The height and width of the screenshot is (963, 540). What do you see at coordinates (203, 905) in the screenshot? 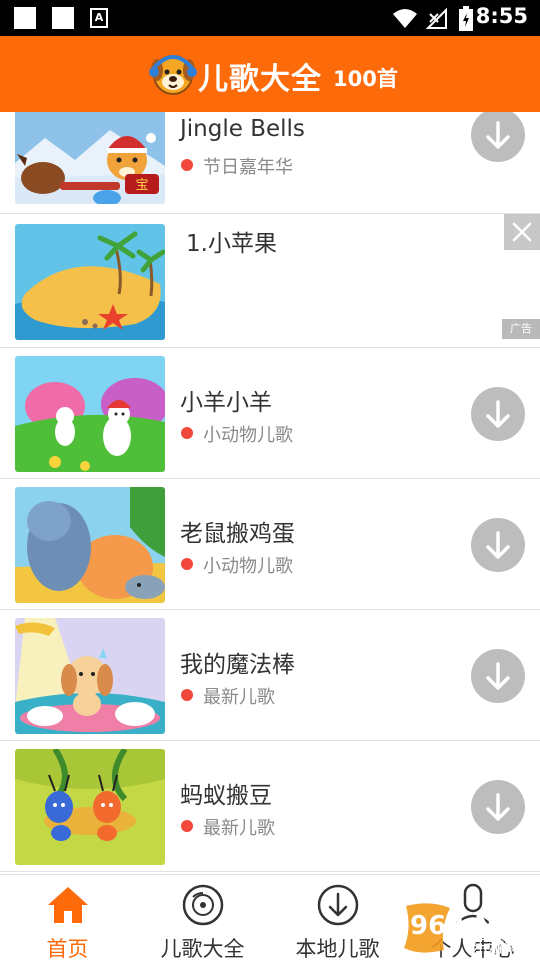
I see `disc-icon` at bounding box center [203, 905].